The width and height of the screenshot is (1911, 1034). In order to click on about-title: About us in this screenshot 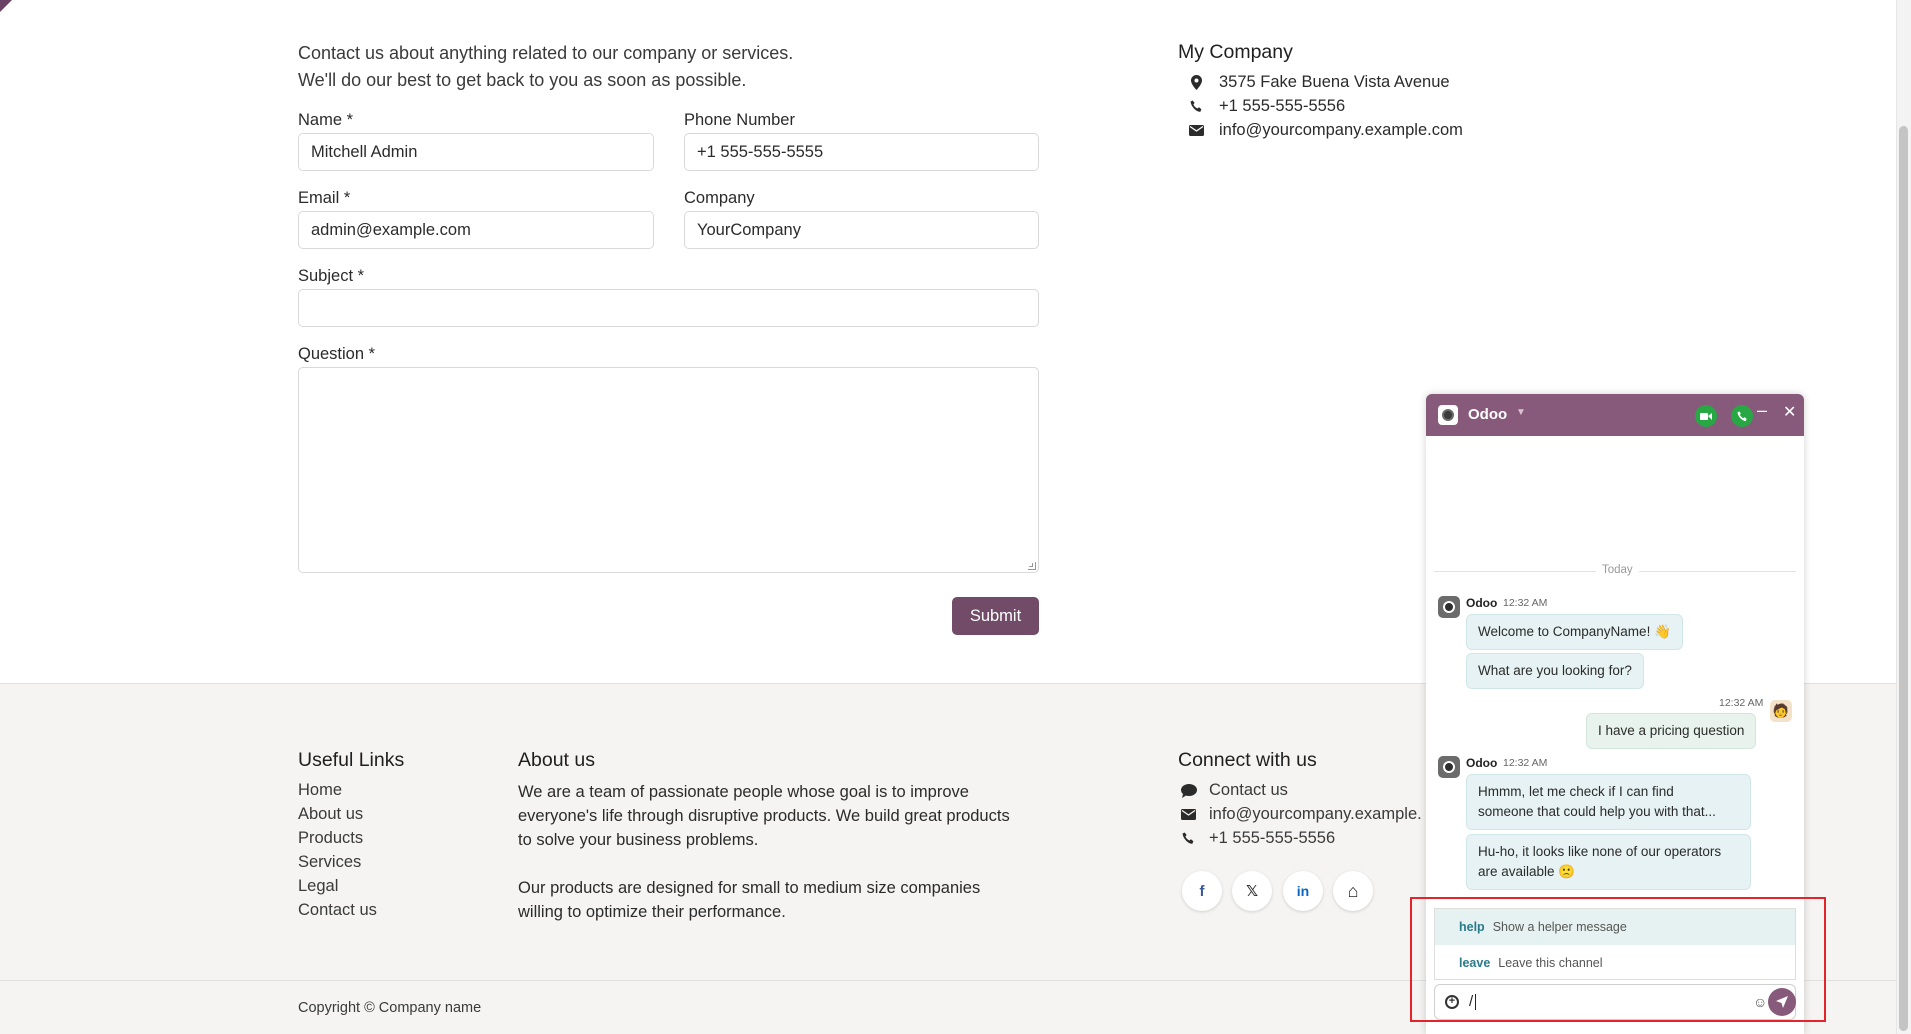, I will do `click(556, 760)`.